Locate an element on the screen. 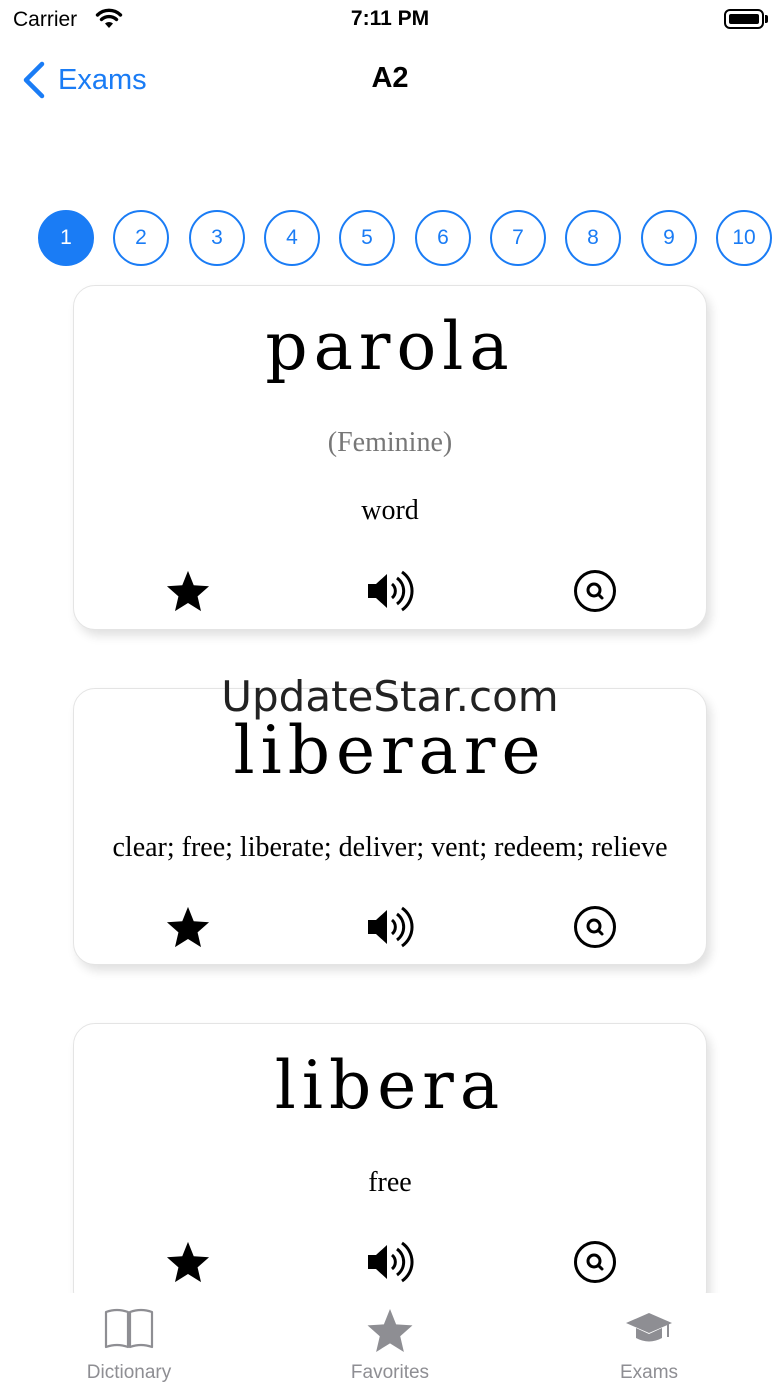 This screenshot has height=1387, width=780. page-button-1: 1 is located at coordinates (66, 238).